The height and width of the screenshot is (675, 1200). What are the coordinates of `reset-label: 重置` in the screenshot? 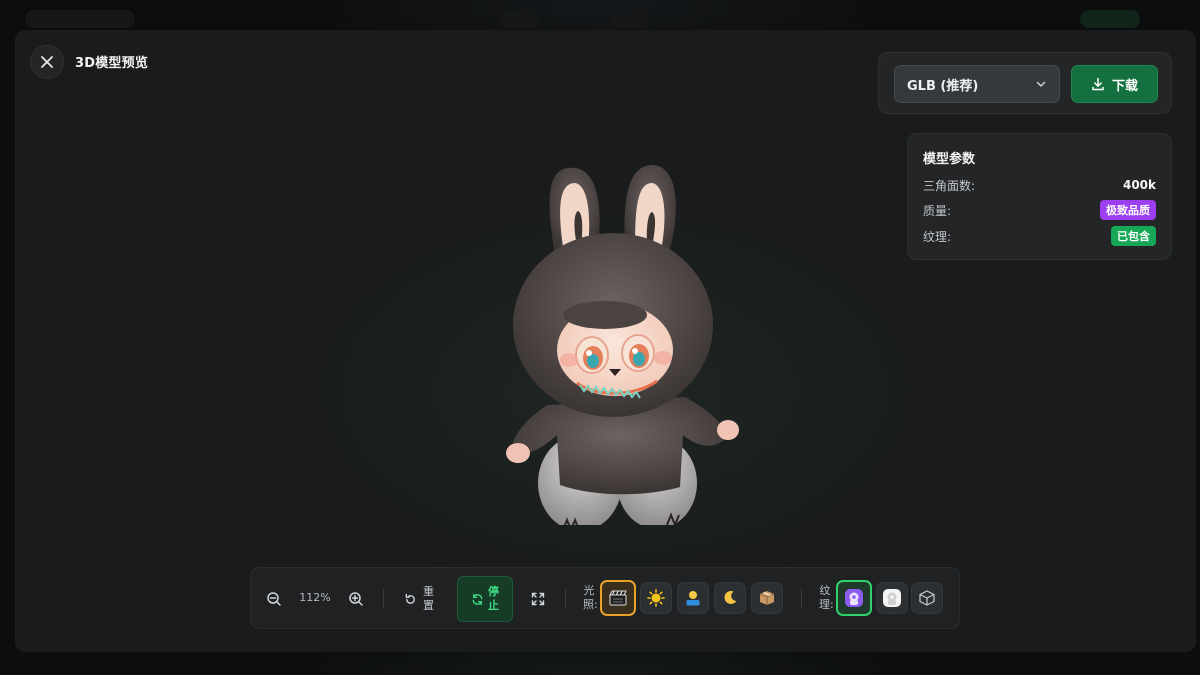 It's located at (428, 598).